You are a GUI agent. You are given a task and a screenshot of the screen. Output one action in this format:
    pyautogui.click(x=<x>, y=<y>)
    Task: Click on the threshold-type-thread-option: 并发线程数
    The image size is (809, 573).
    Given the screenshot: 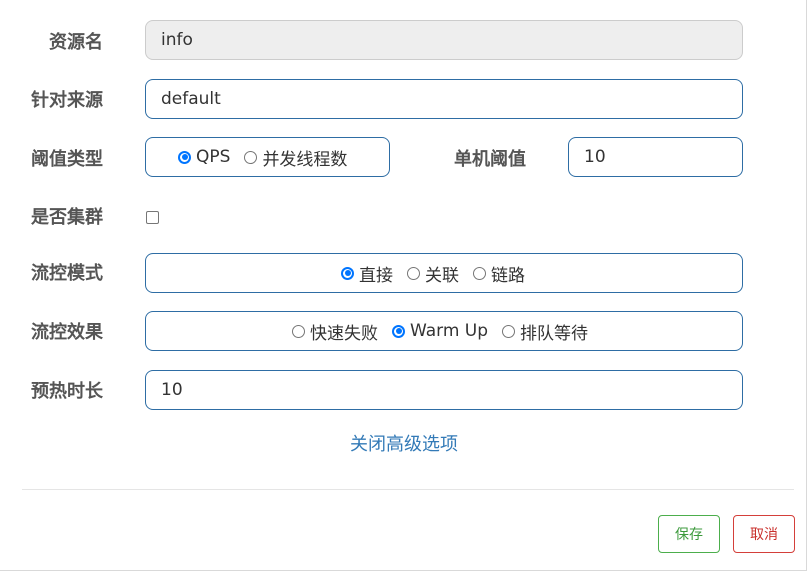 What is the action you would take?
    pyautogui.click(x=295, y=157)
    